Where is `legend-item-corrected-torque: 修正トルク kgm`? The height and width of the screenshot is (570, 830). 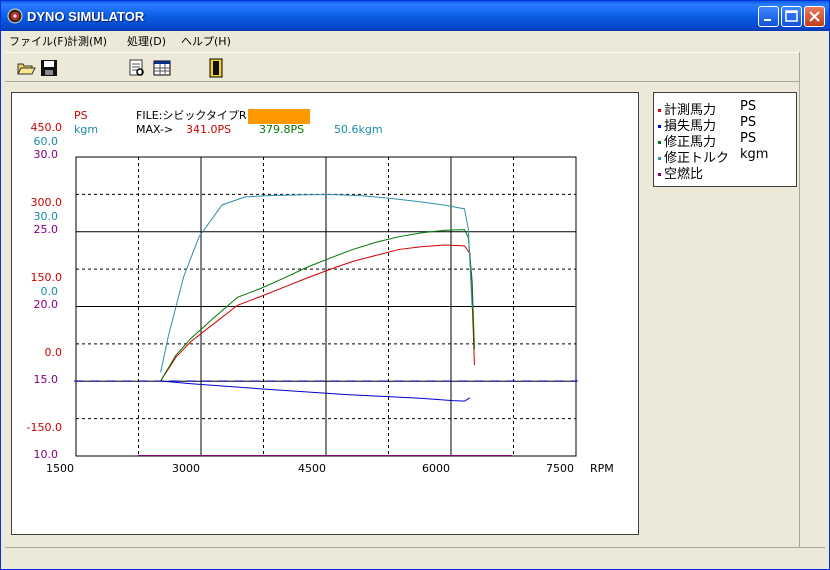
legend-item-corrected-torque: 修正トルク kgm is located at coordinates (713, 156).